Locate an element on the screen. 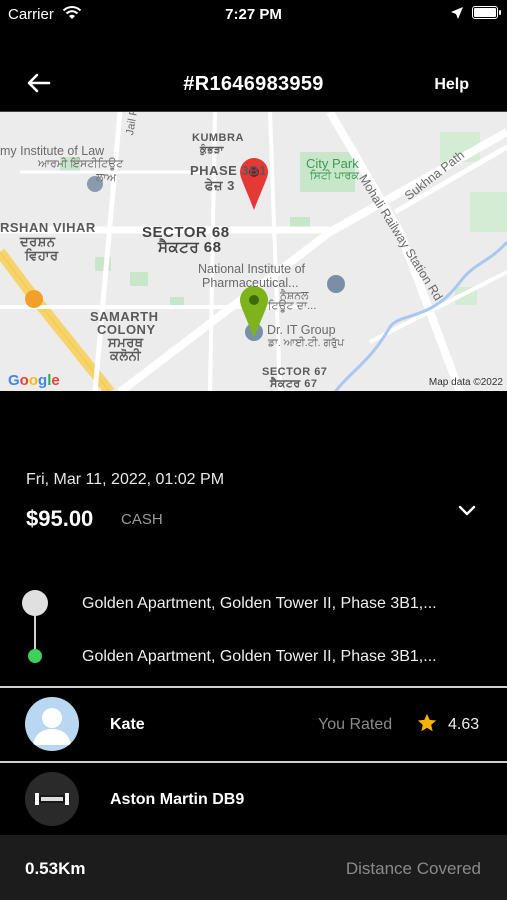 This screenshot has width=507, height=900. battery-icon is located at coordinates (486, 12).